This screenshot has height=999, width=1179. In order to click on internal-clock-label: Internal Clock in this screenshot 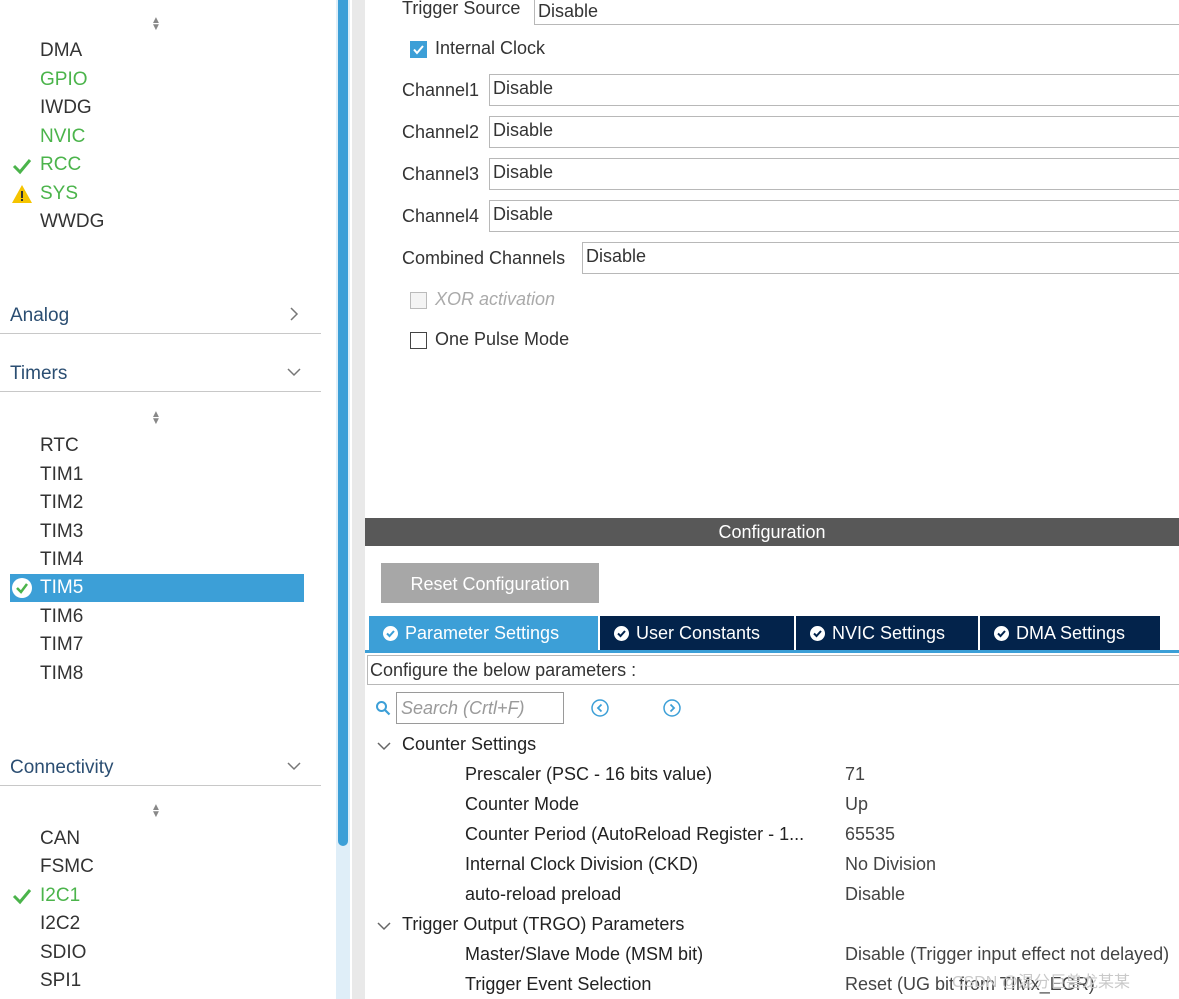, I will do `click(490, 48)`.